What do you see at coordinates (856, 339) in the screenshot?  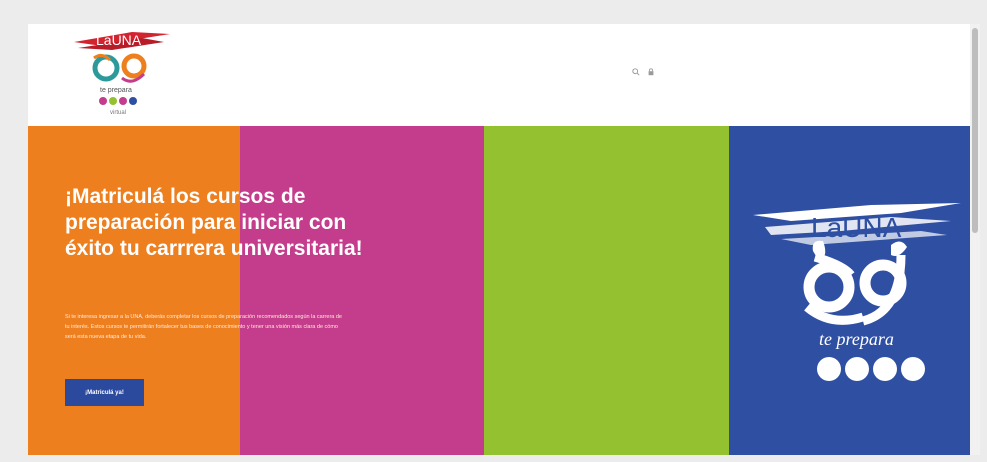 I see `hero-logo-tagline: te prepara` at bounding box center [856, 339].